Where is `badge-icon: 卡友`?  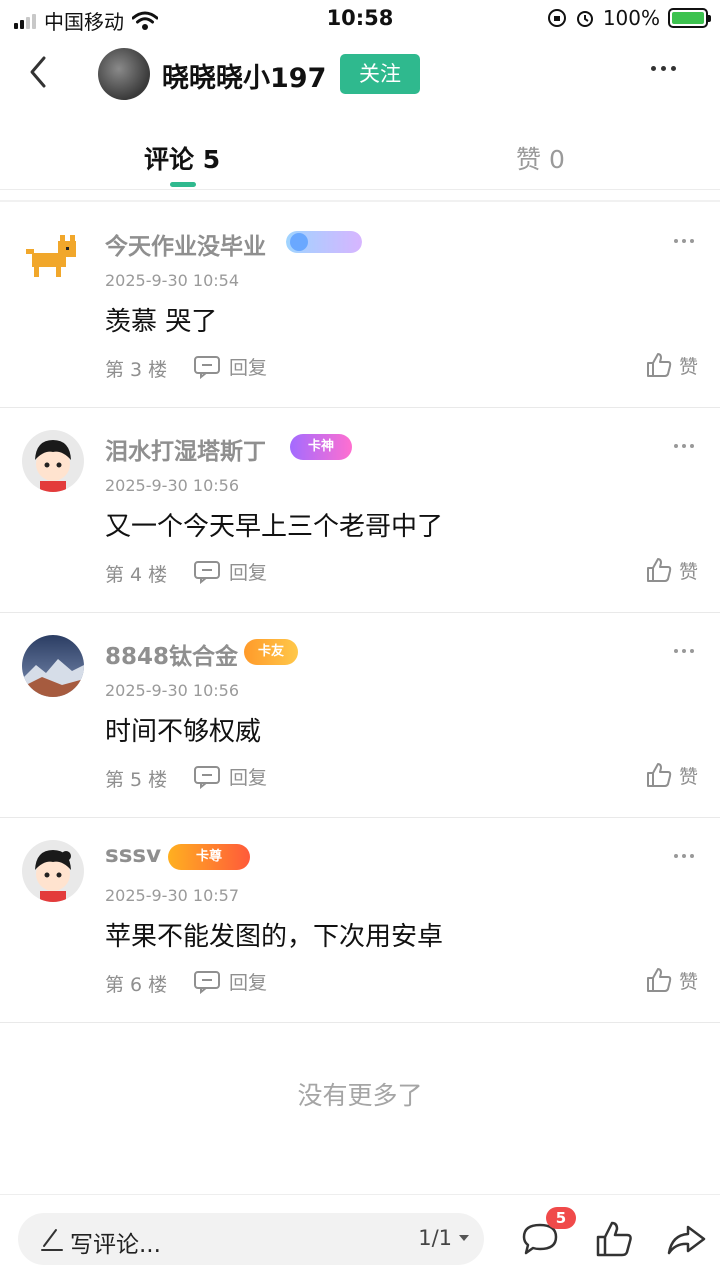
badge-icon: 卡友 is located at coordinates (271, 652).